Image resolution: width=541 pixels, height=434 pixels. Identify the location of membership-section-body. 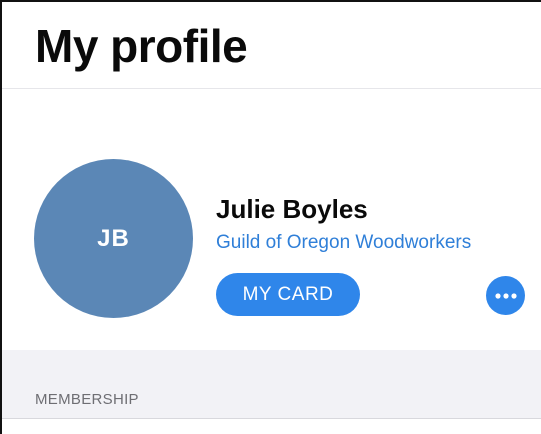
(271, 426).